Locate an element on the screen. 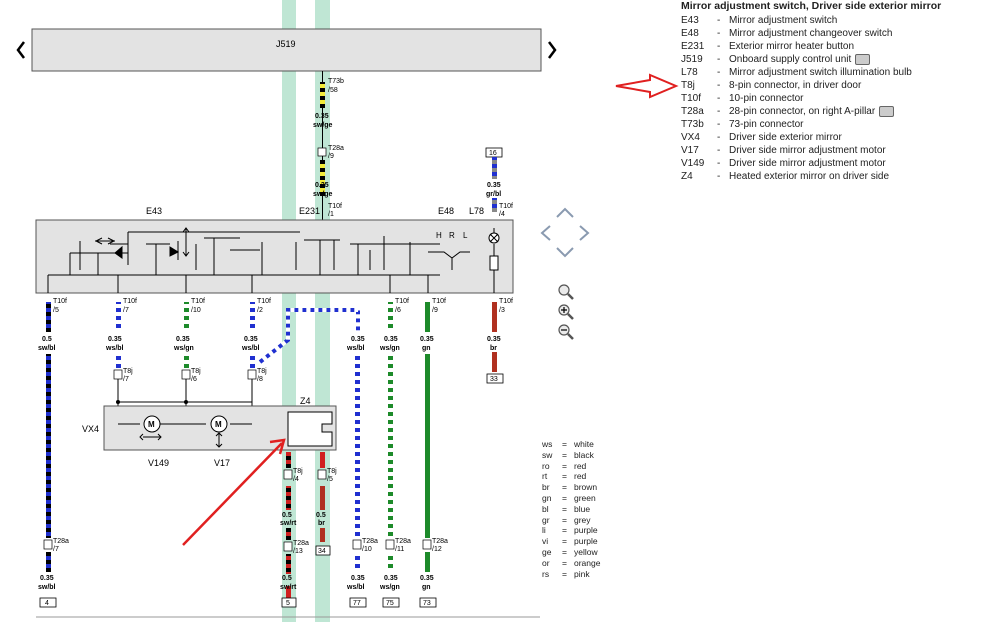 Image resolution: width=1000 pixels, height=622 pixels. legend-desc: 28-pin connector, on right A-pillar is located at coordinates (802, 111).